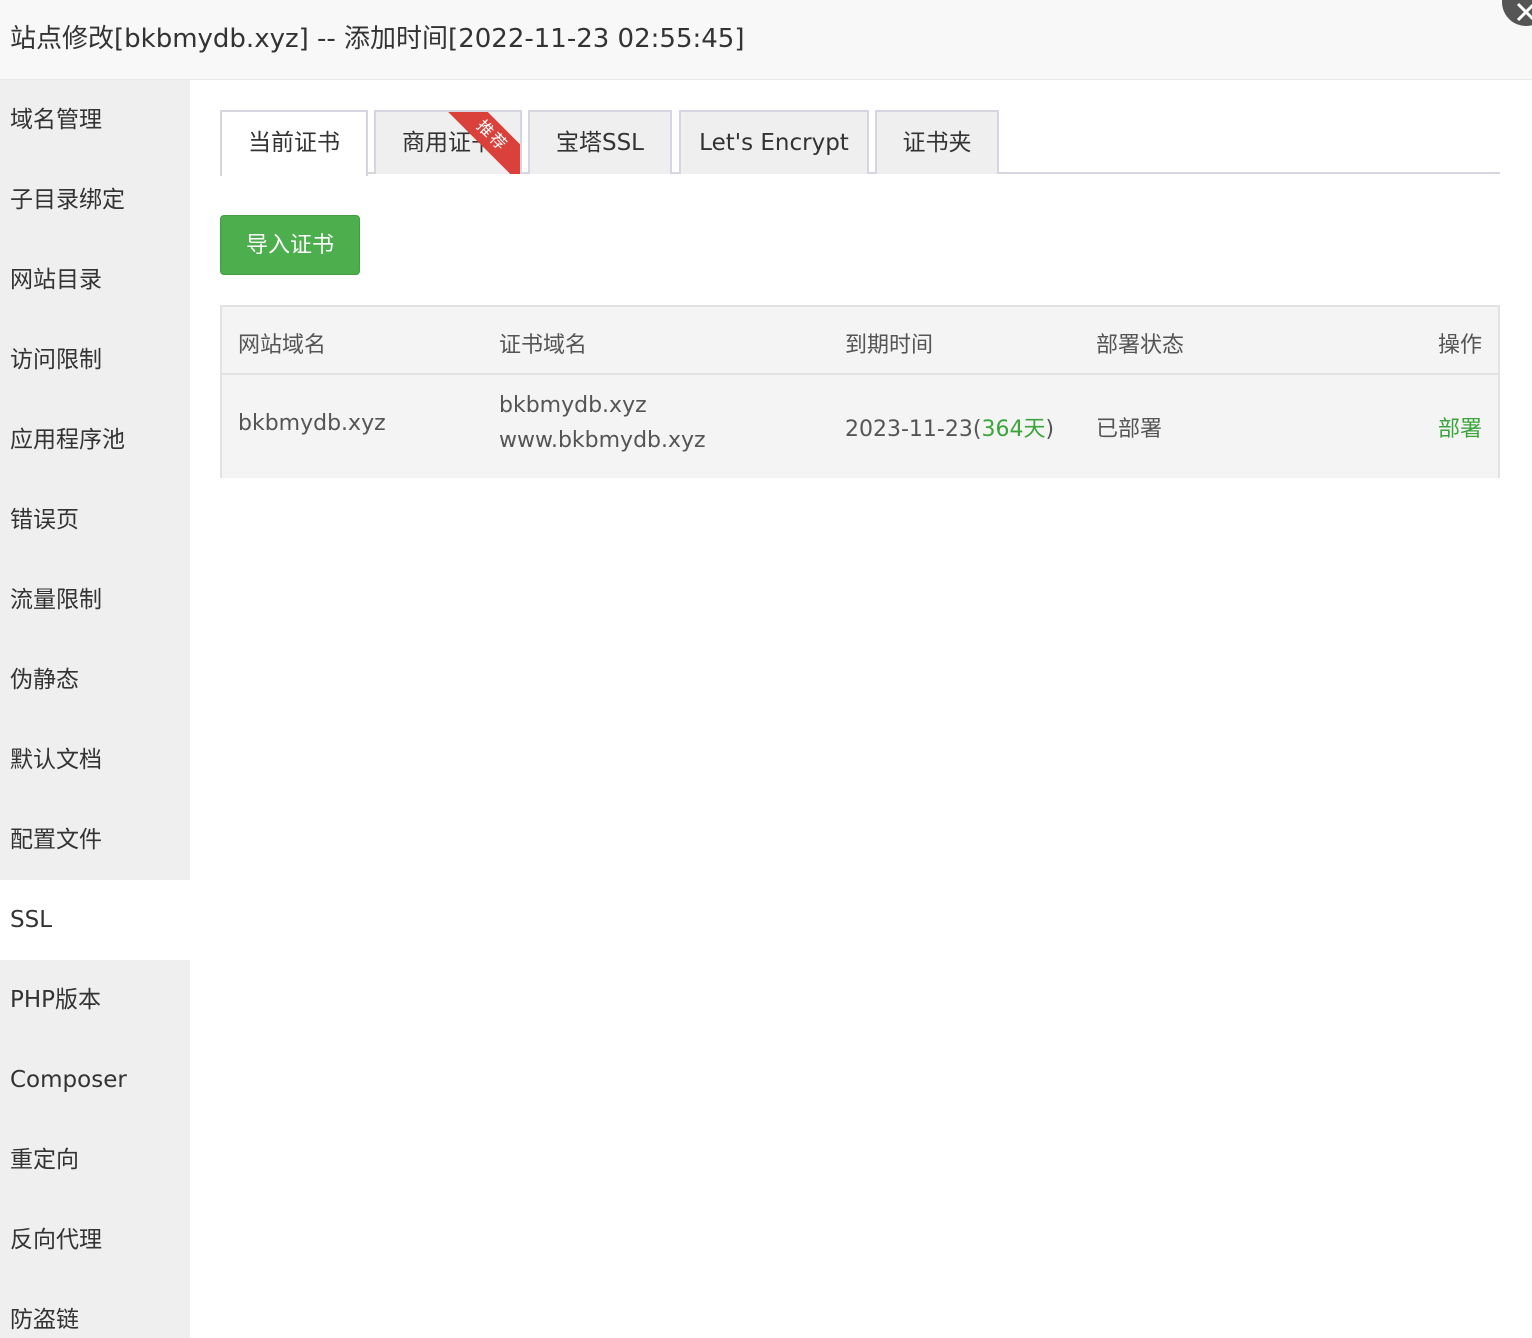 Image resolution: width=1532 pixels, height=1338 pixels. I want to click on sidebar-item-access-restriction: 访问限制, so click(95, 360).